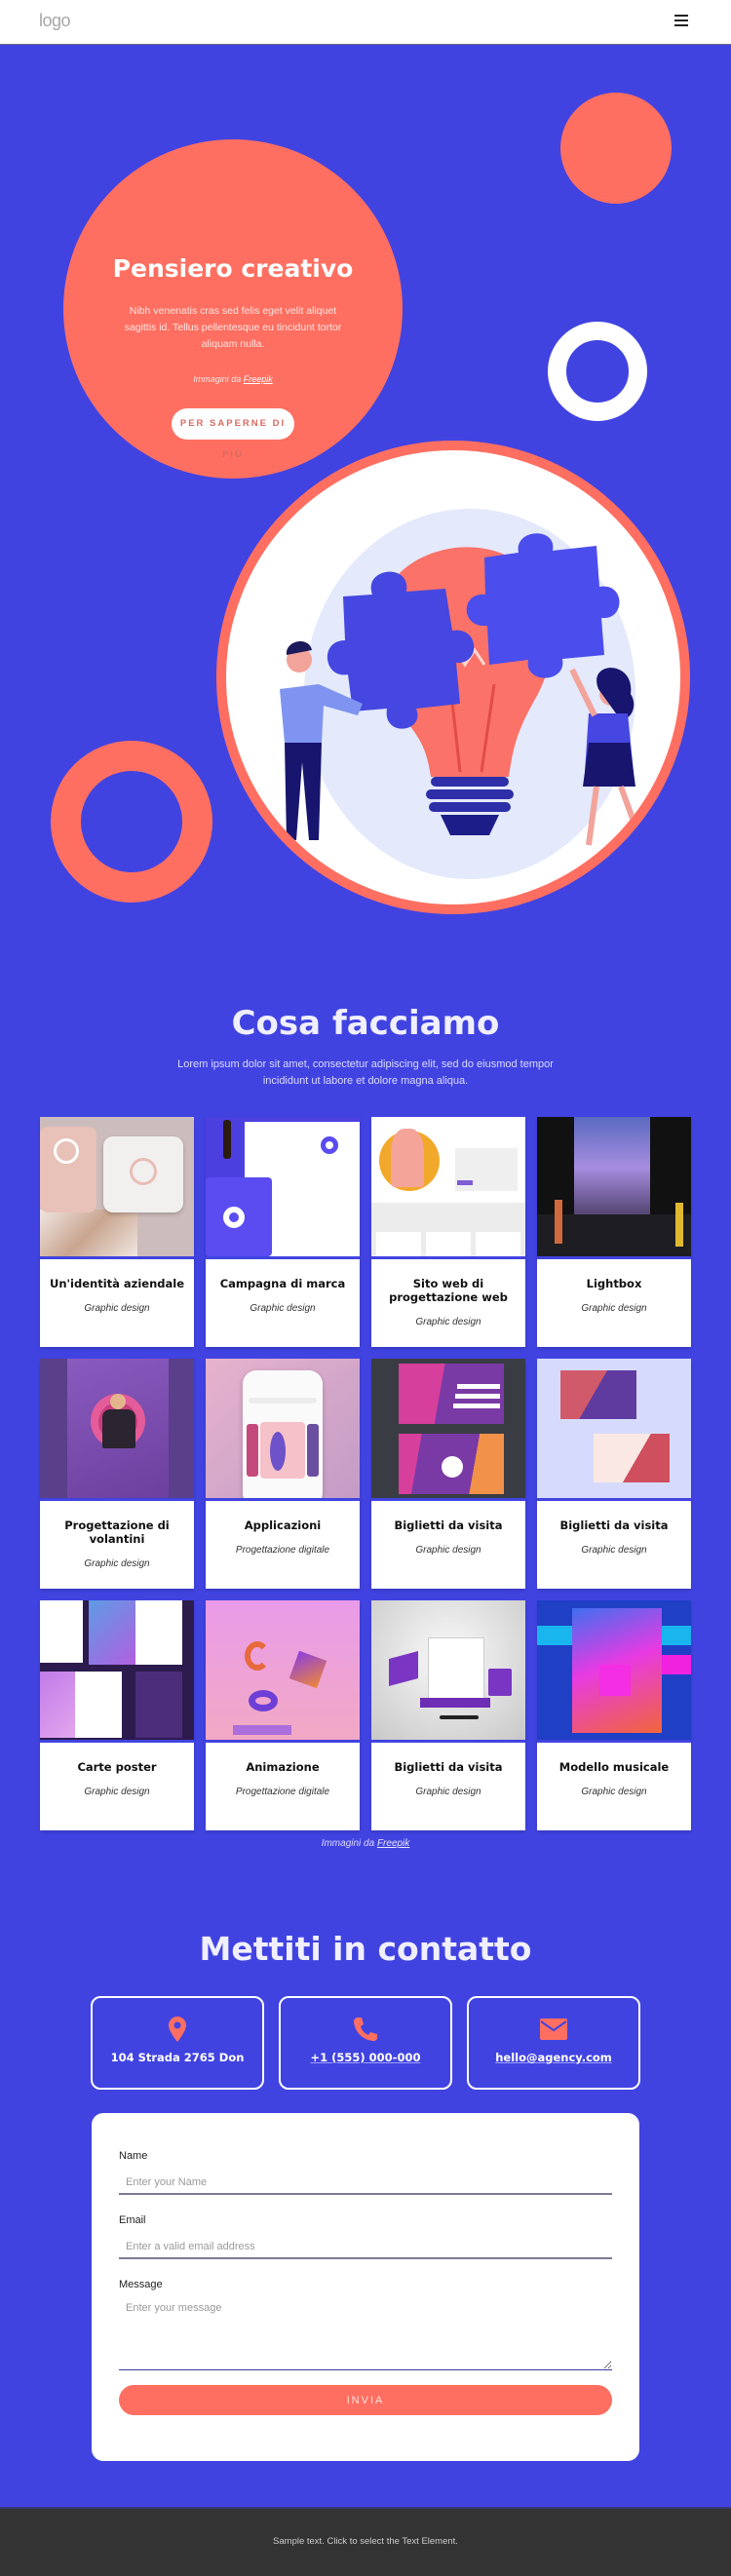  I want to click on card-body: Progettazione di volantini Graphic design, so click(117, 1543).